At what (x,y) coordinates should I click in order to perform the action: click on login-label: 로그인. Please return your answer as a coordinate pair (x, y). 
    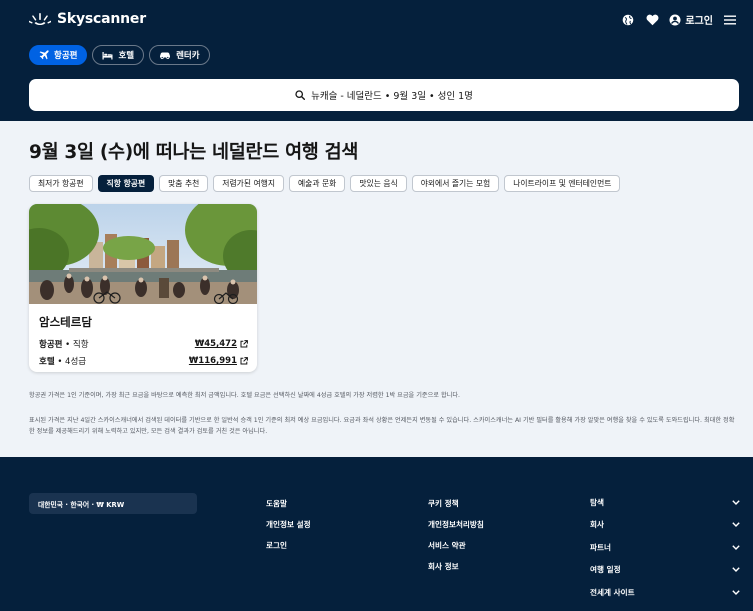
    Looking at the image, I should click on (699, 21).